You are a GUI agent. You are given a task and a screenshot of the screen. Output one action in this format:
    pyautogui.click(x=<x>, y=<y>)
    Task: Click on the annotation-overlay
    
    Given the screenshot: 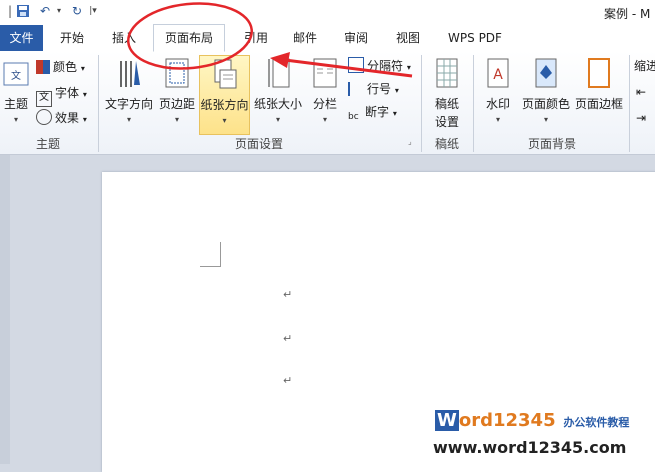 What is the action you would take?
    pyautogui.click(x=269, y=40)
    